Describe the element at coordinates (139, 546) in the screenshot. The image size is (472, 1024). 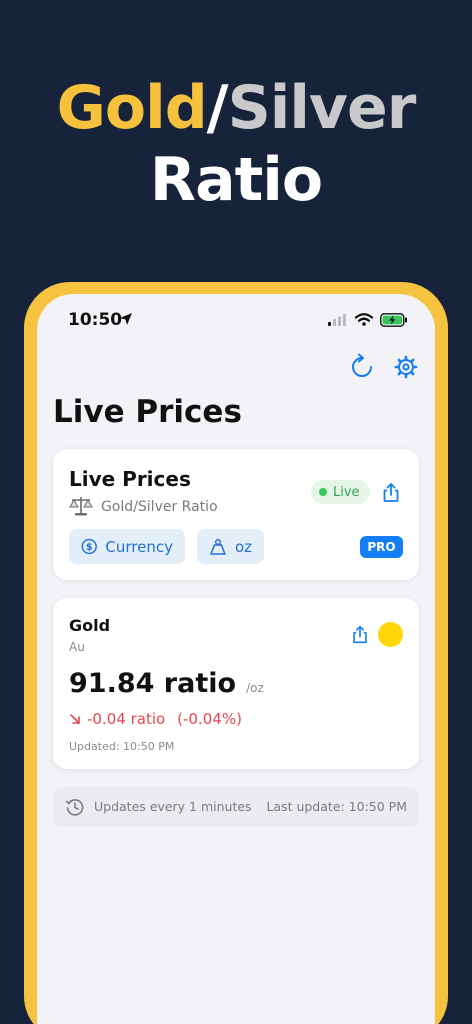
I see `currency-chip-label: Currency` at that location.